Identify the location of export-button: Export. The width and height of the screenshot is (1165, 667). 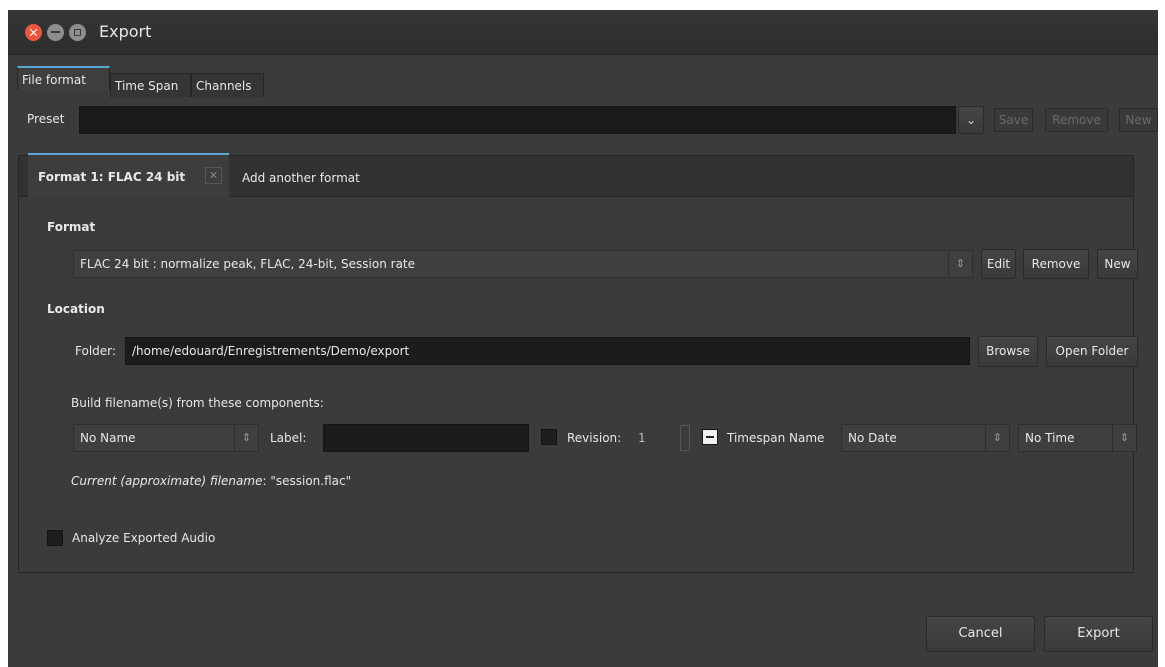
(1098, 634).